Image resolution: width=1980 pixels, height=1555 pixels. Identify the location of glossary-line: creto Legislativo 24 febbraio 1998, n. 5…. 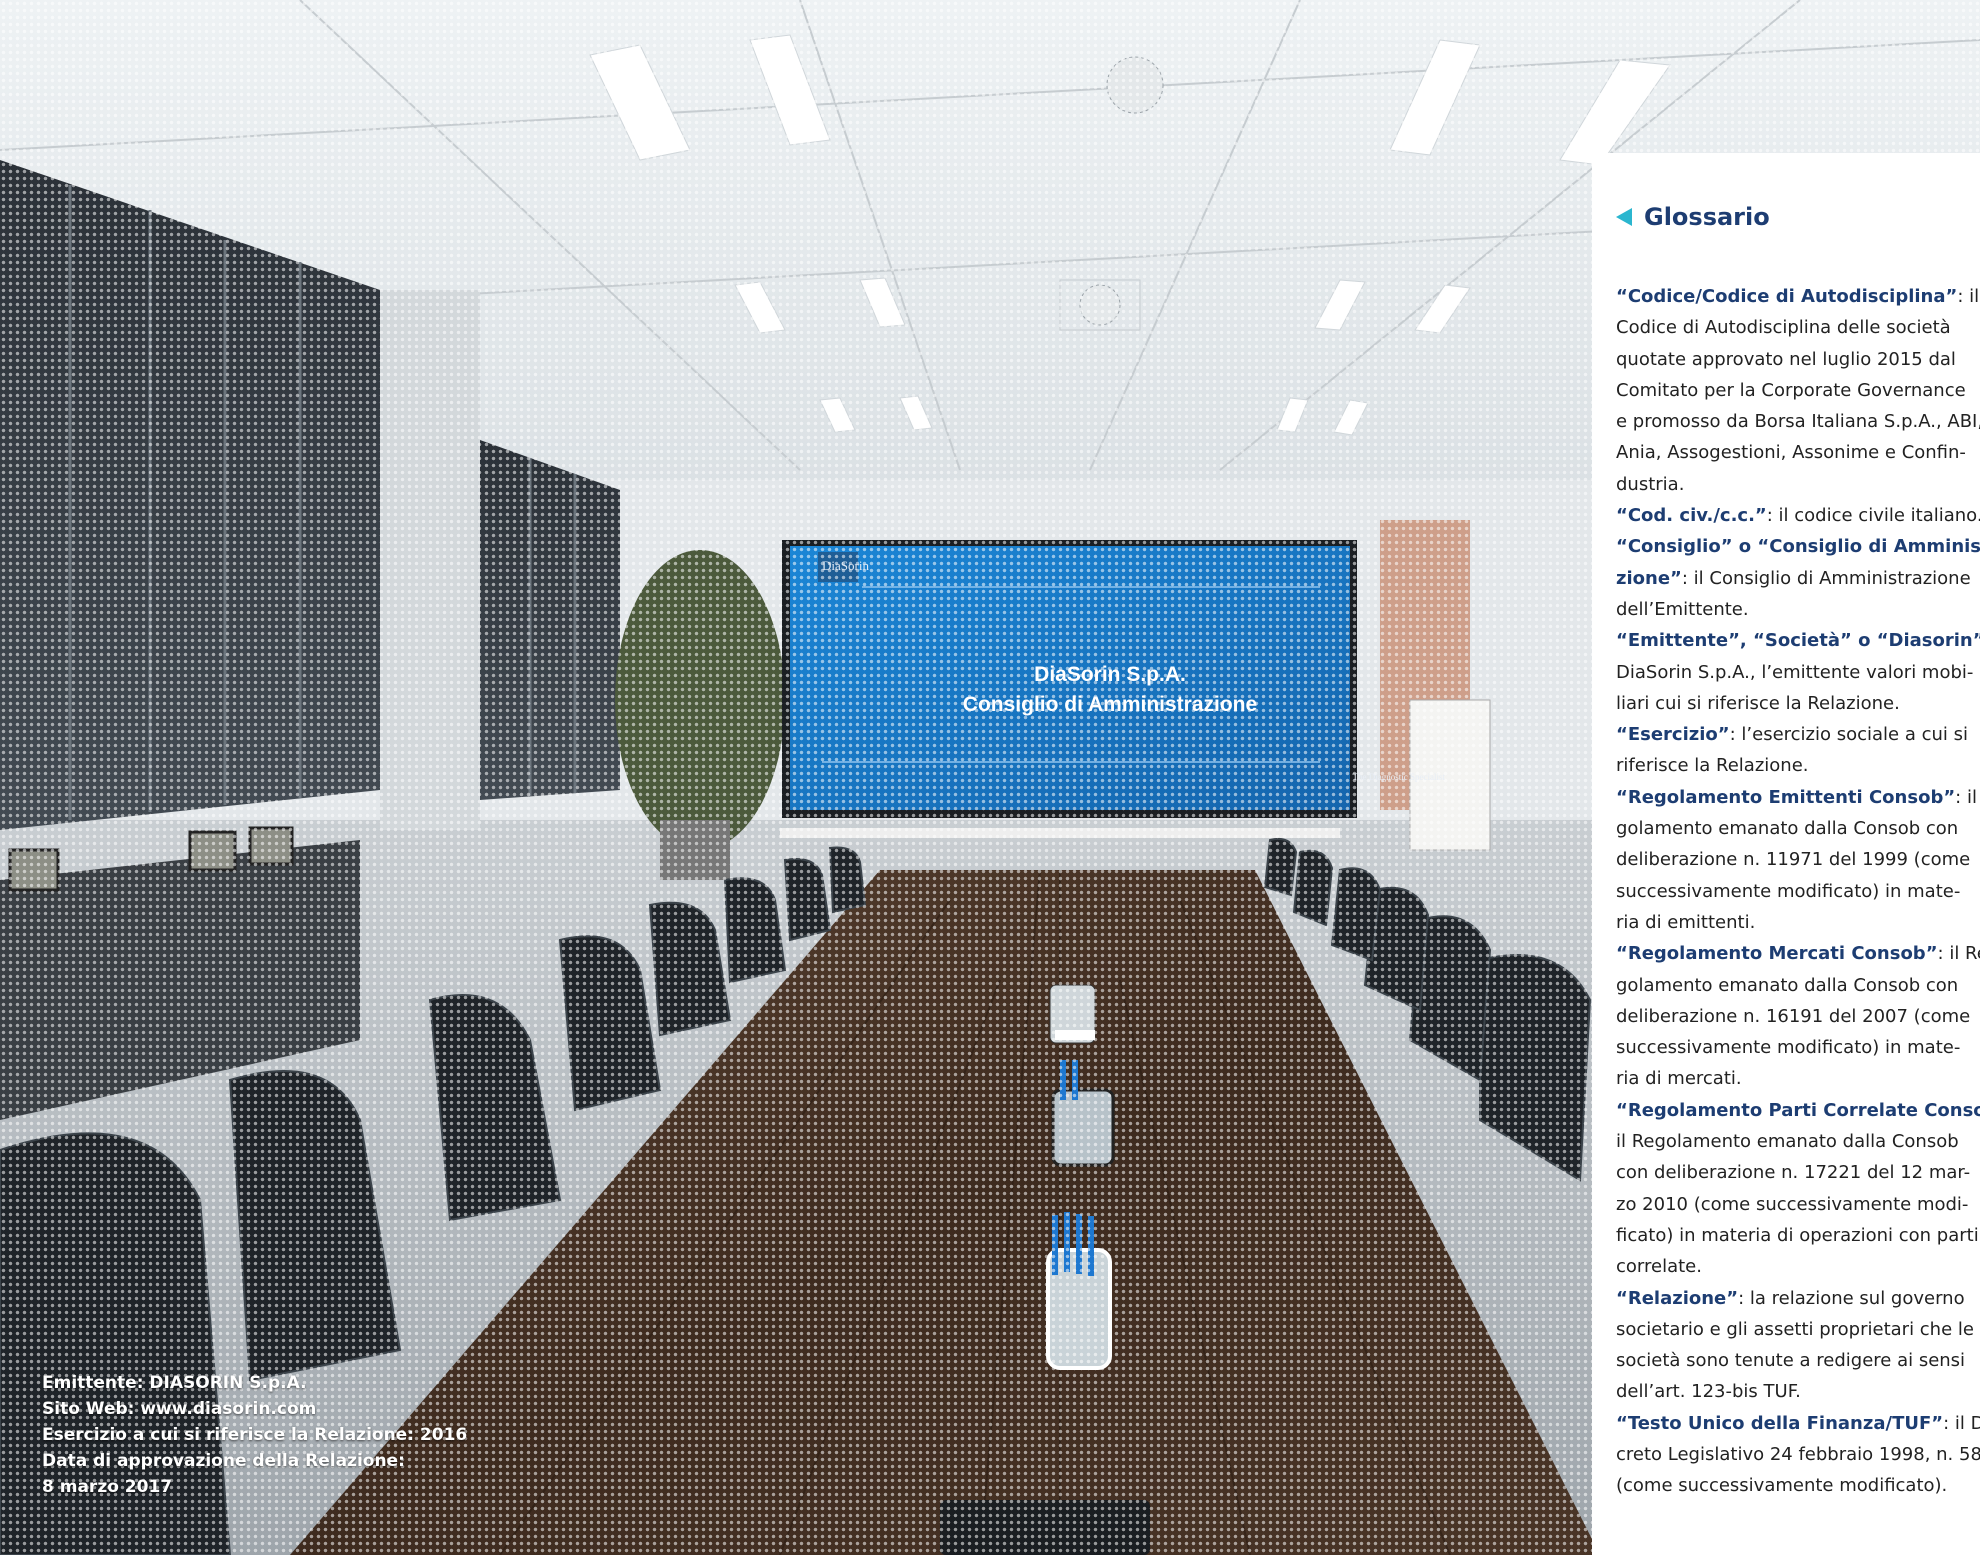
(1798, 1454).